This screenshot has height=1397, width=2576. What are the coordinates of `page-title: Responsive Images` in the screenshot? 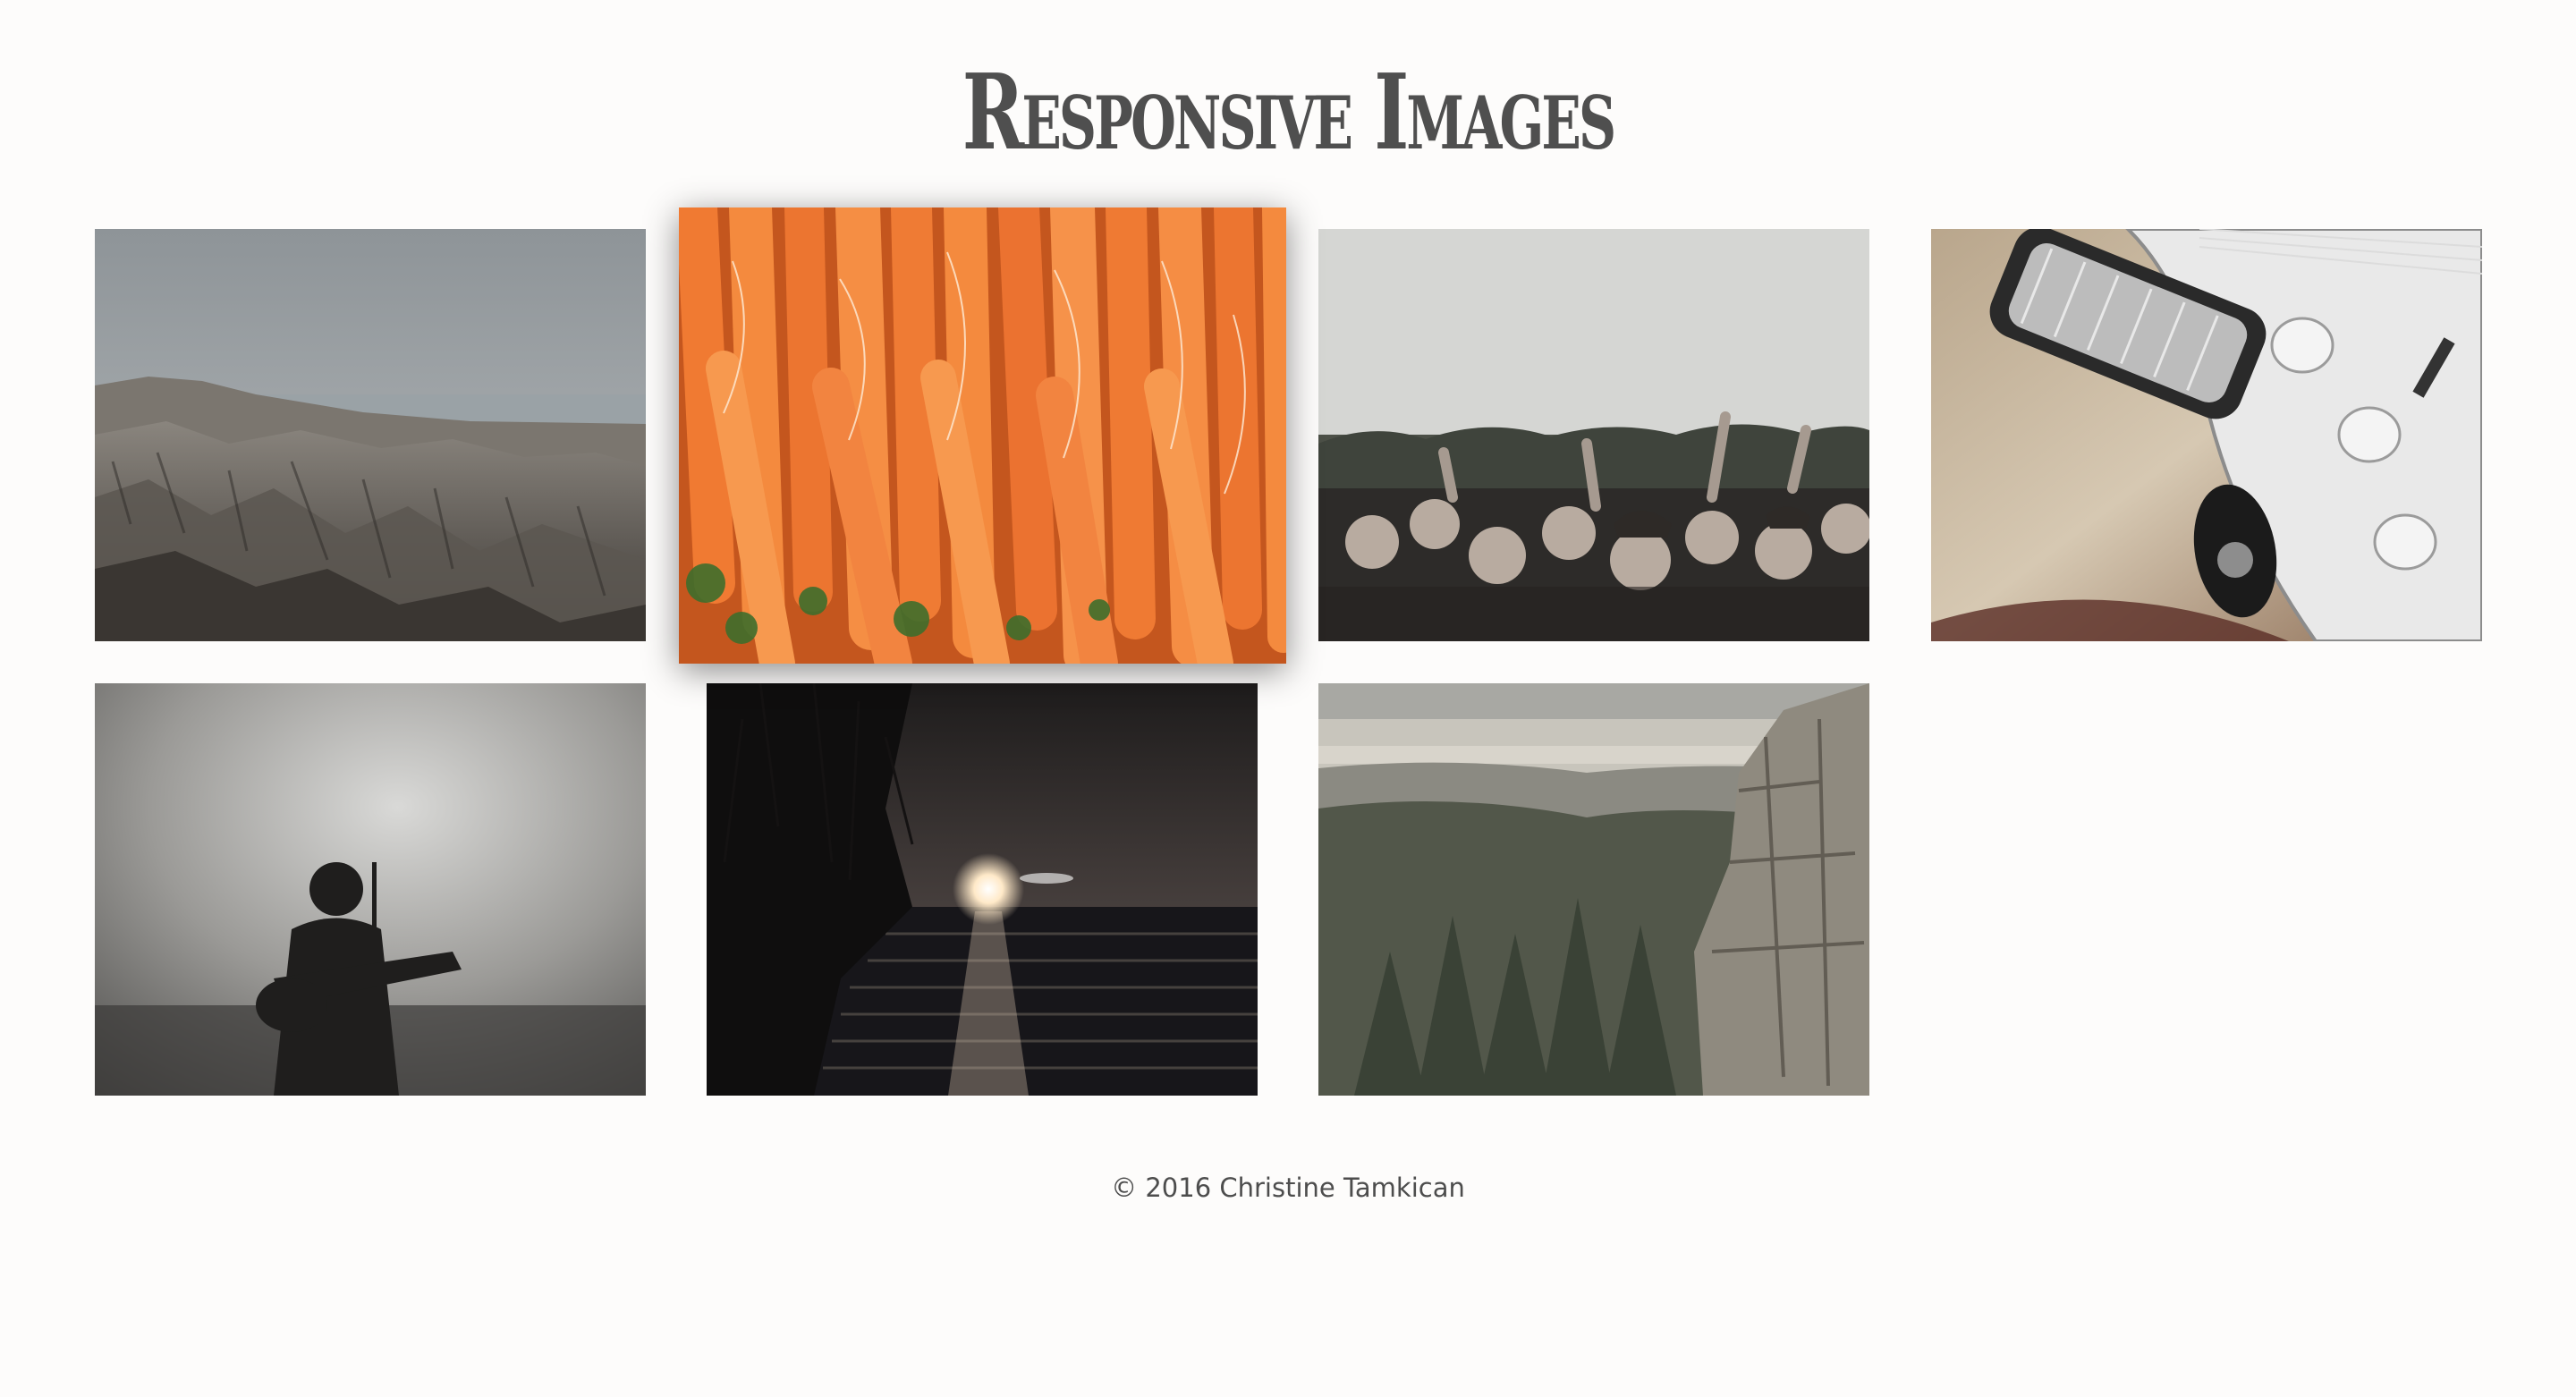 It's located at (1289, 113).